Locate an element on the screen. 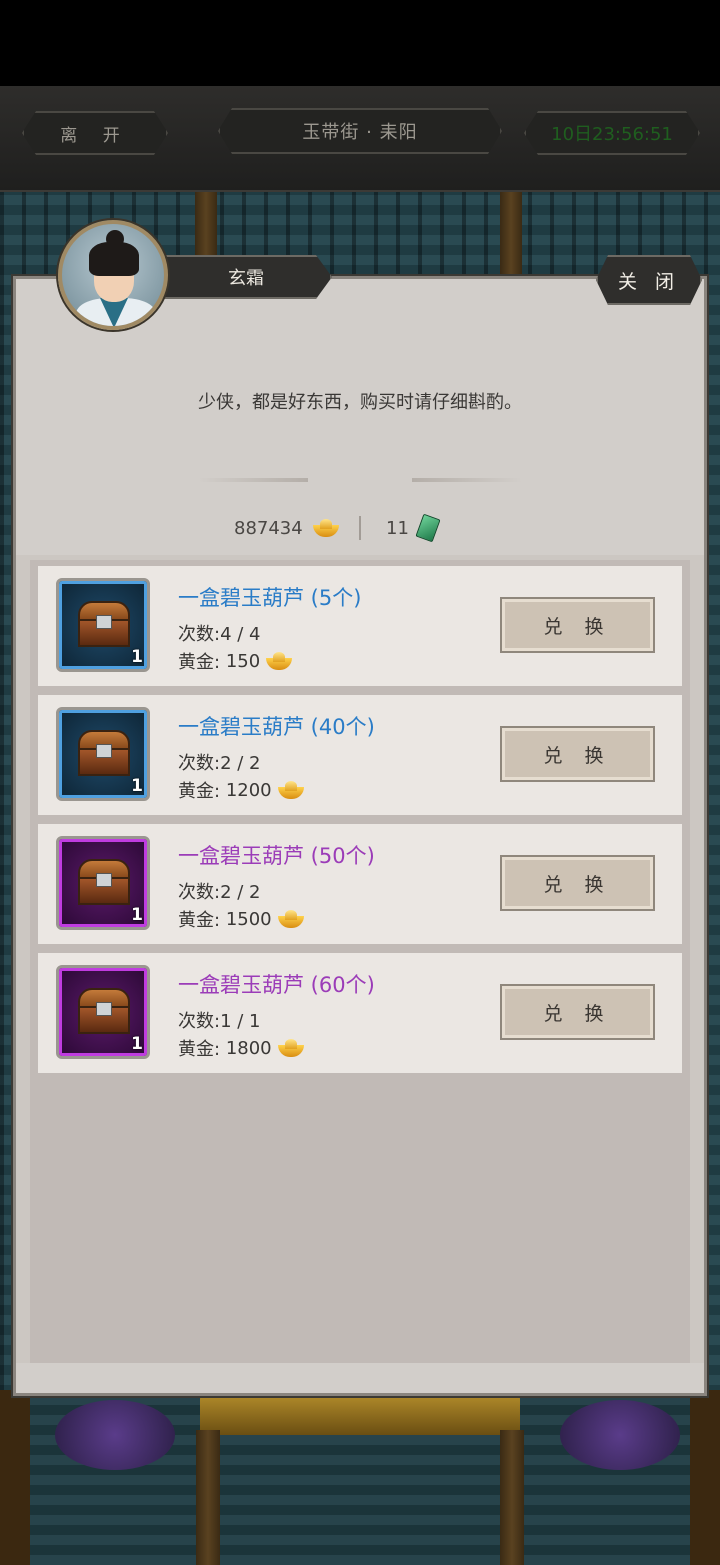 The width and height of the screenshot is (720, 1565). item-price: 黄金: 1500 is located at coordinates (241, 919).